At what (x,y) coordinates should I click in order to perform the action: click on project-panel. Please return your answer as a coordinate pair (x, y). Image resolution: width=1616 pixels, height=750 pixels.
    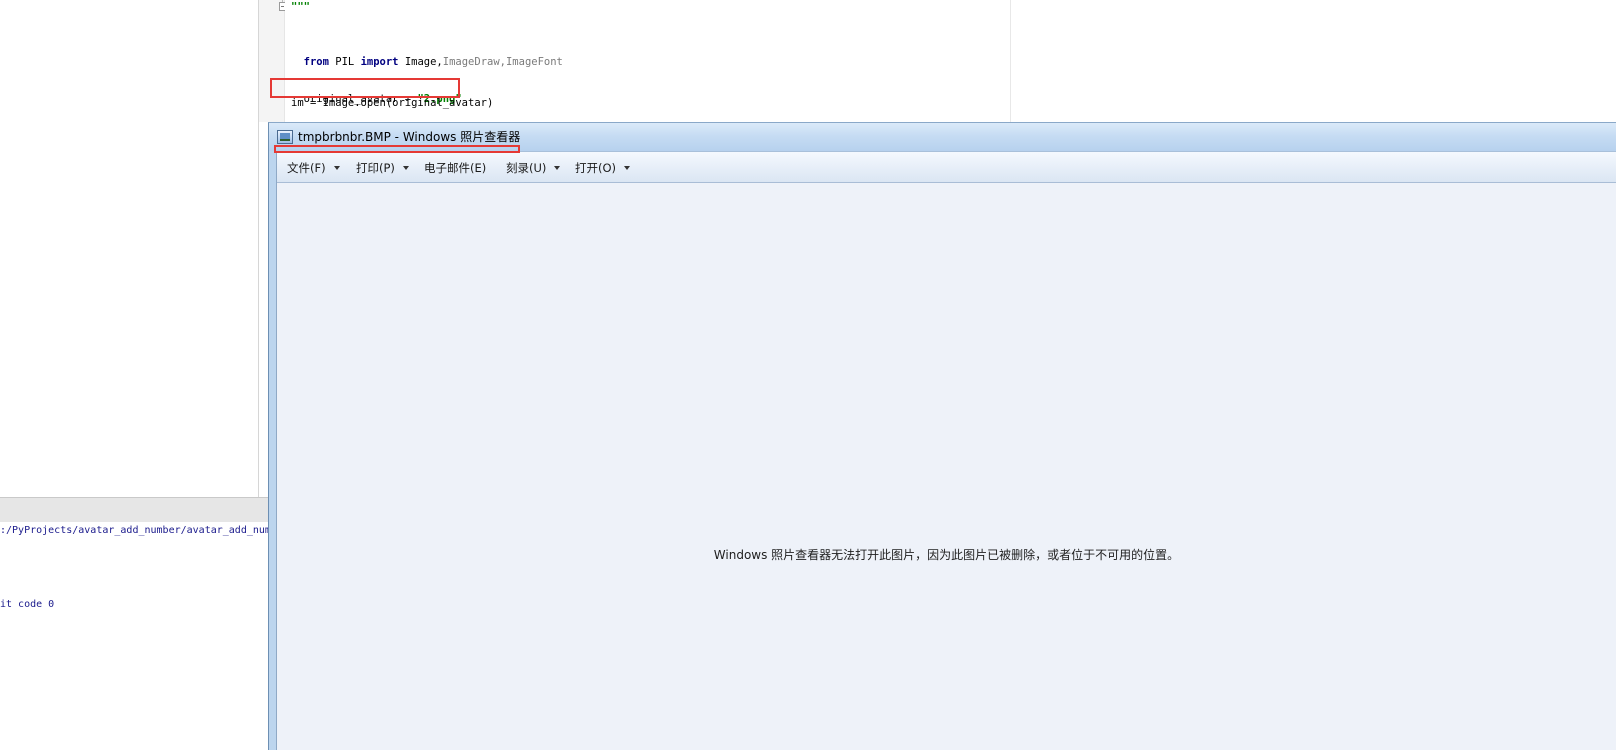
    Looking at the image, I should click on (129, 248).